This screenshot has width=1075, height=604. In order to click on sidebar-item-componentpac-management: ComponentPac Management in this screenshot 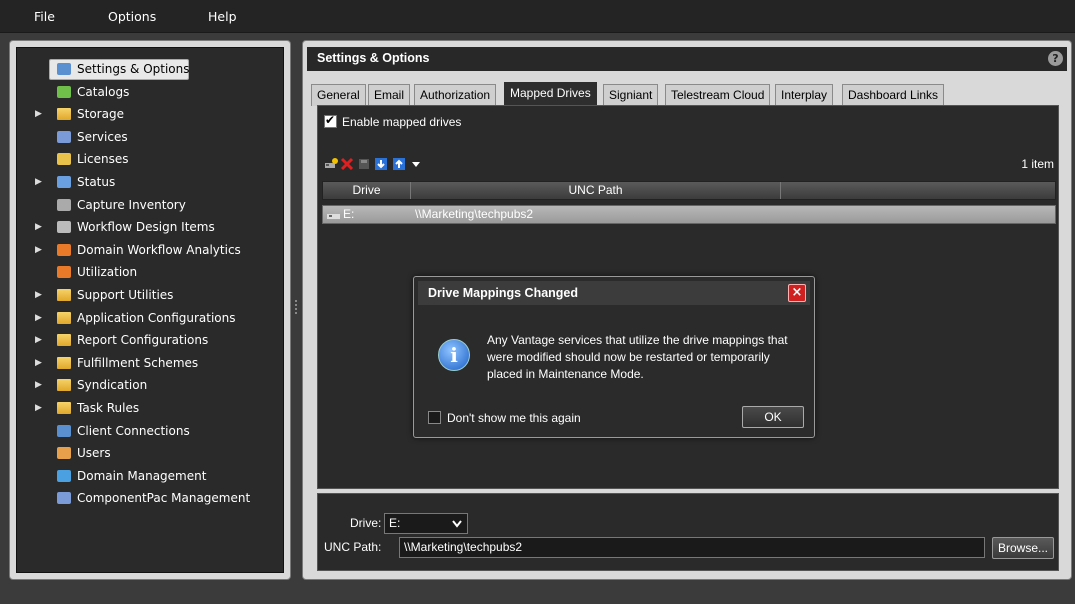, I will do `click(147, 498)`.